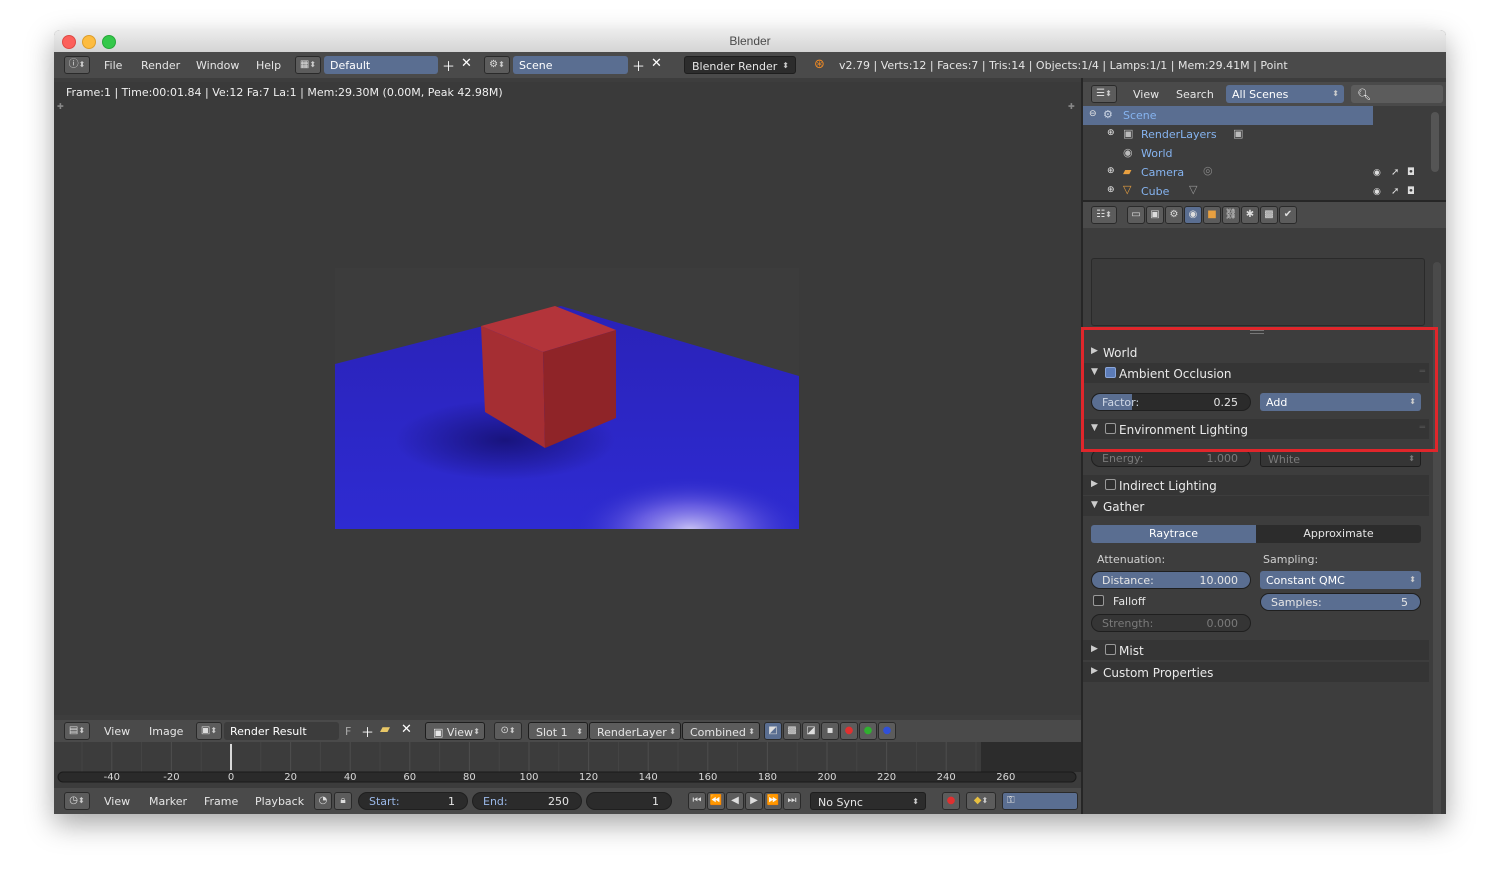 This screenshot has width=1500, height=891. What do you see at coordinates (1288, 215) in the screenshot?
I see `tab-physics: ✔` at bounding box center [1288, 215].